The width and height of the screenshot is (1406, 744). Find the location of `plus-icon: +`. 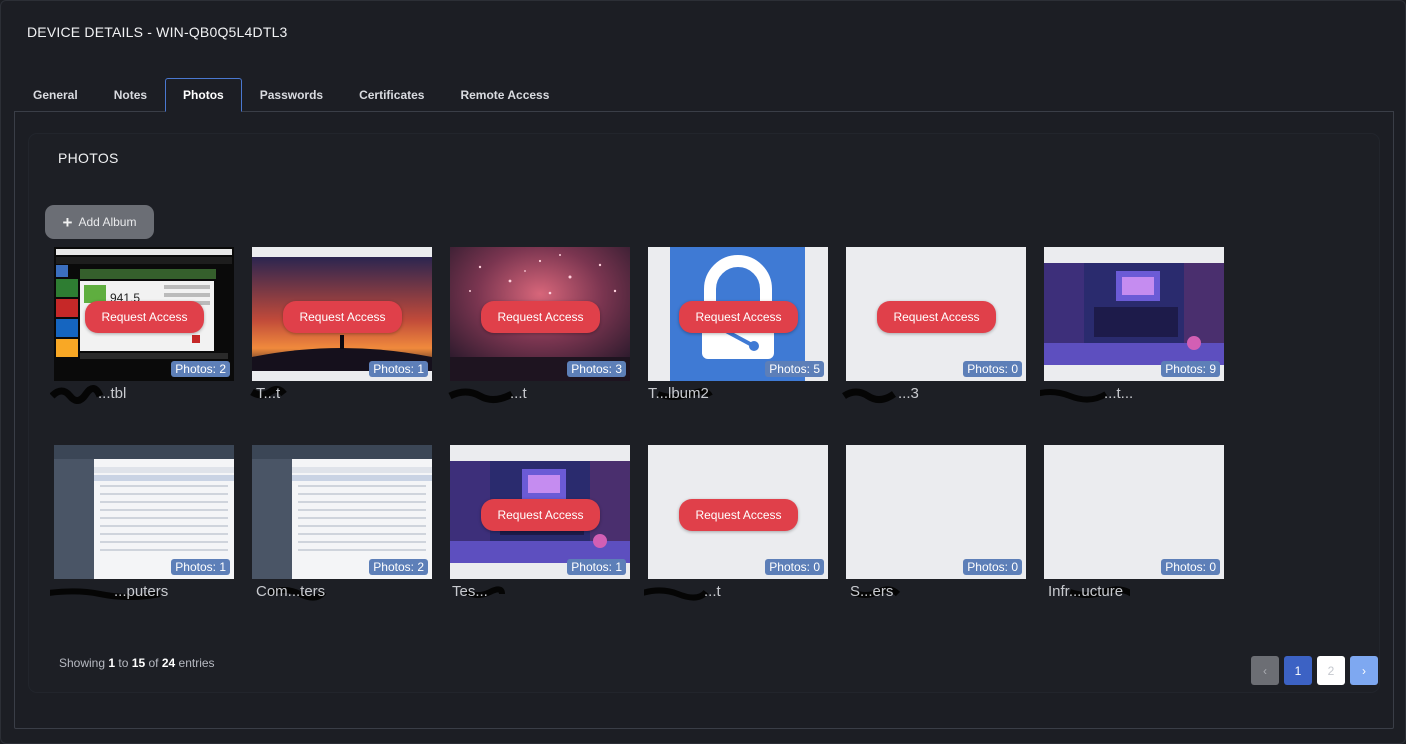

plus-icon: + is located at coordinates (67, 222).